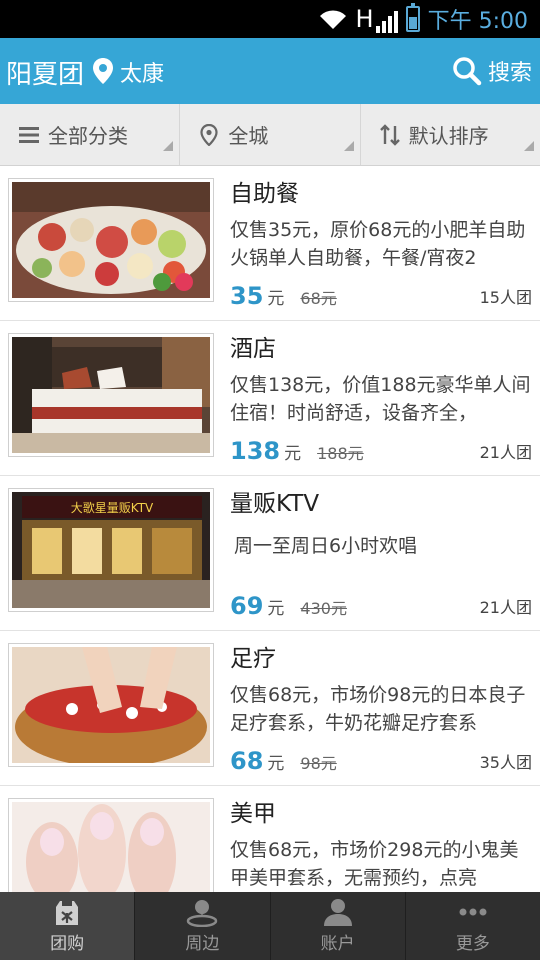  What do you see at coordinates (111, 550) in the screenshot?
I see `deal-image-ktv-storefront: 大歌星量贩KTV` at bounding box center [111, 550].